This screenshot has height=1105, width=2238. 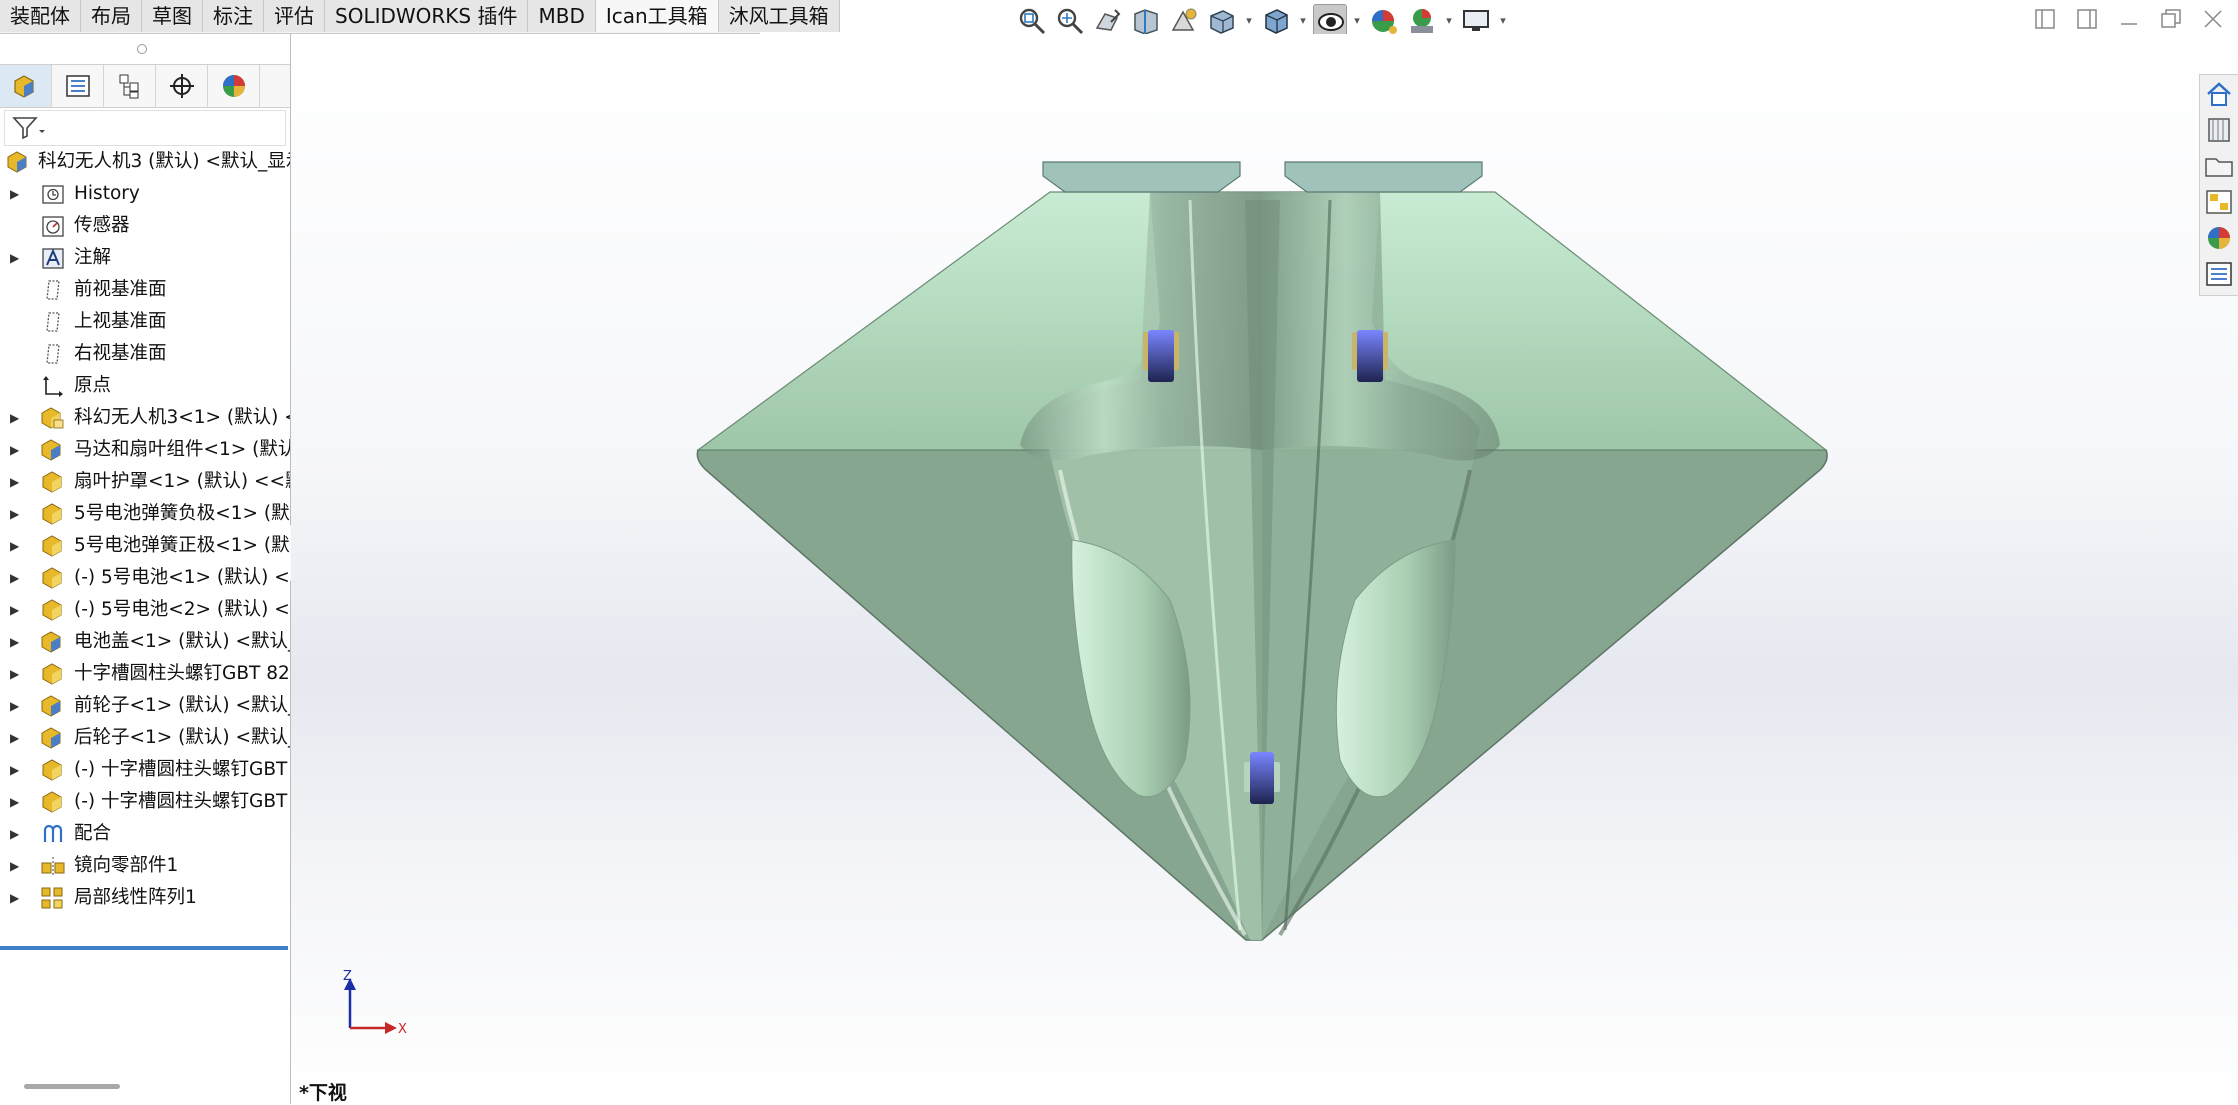 What do you see at coordinates (145, 514) in the screenshot?
I see `tree-item: ▶ 5号电池弹簧负极<1> (默认` at bounding box center [145, 514].